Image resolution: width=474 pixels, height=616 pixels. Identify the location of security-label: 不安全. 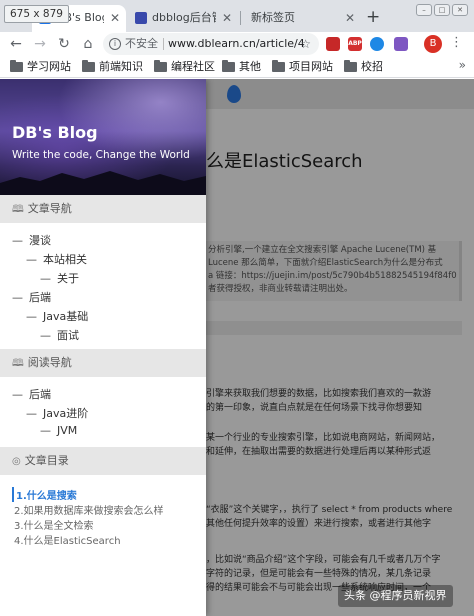
(141, 43).